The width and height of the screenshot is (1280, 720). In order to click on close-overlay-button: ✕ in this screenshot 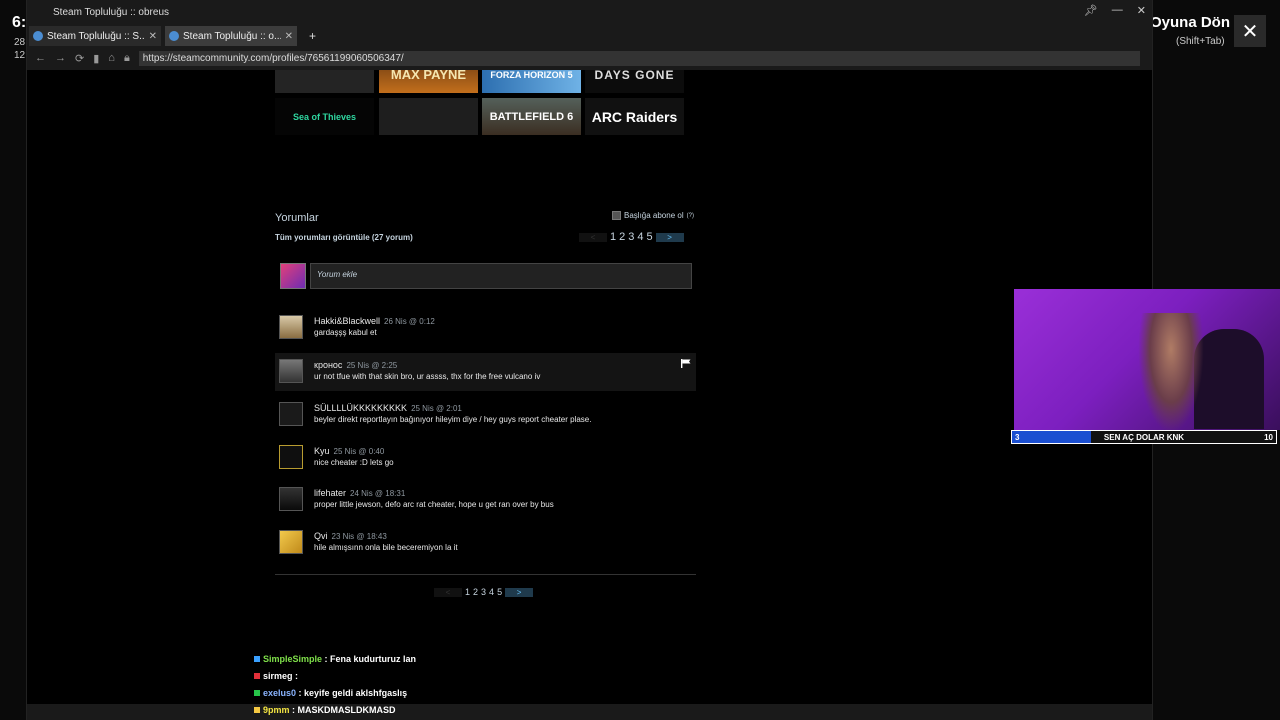, I will do `click(1250, 31)`.